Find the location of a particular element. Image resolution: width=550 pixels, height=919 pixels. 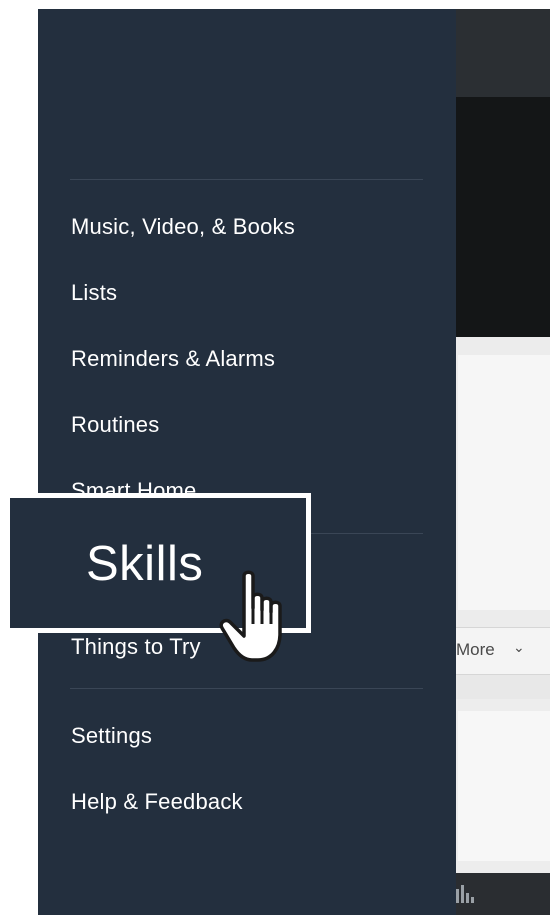

menu-item-help-feedback: Help & Feedback is located at coordinates (157, 802).